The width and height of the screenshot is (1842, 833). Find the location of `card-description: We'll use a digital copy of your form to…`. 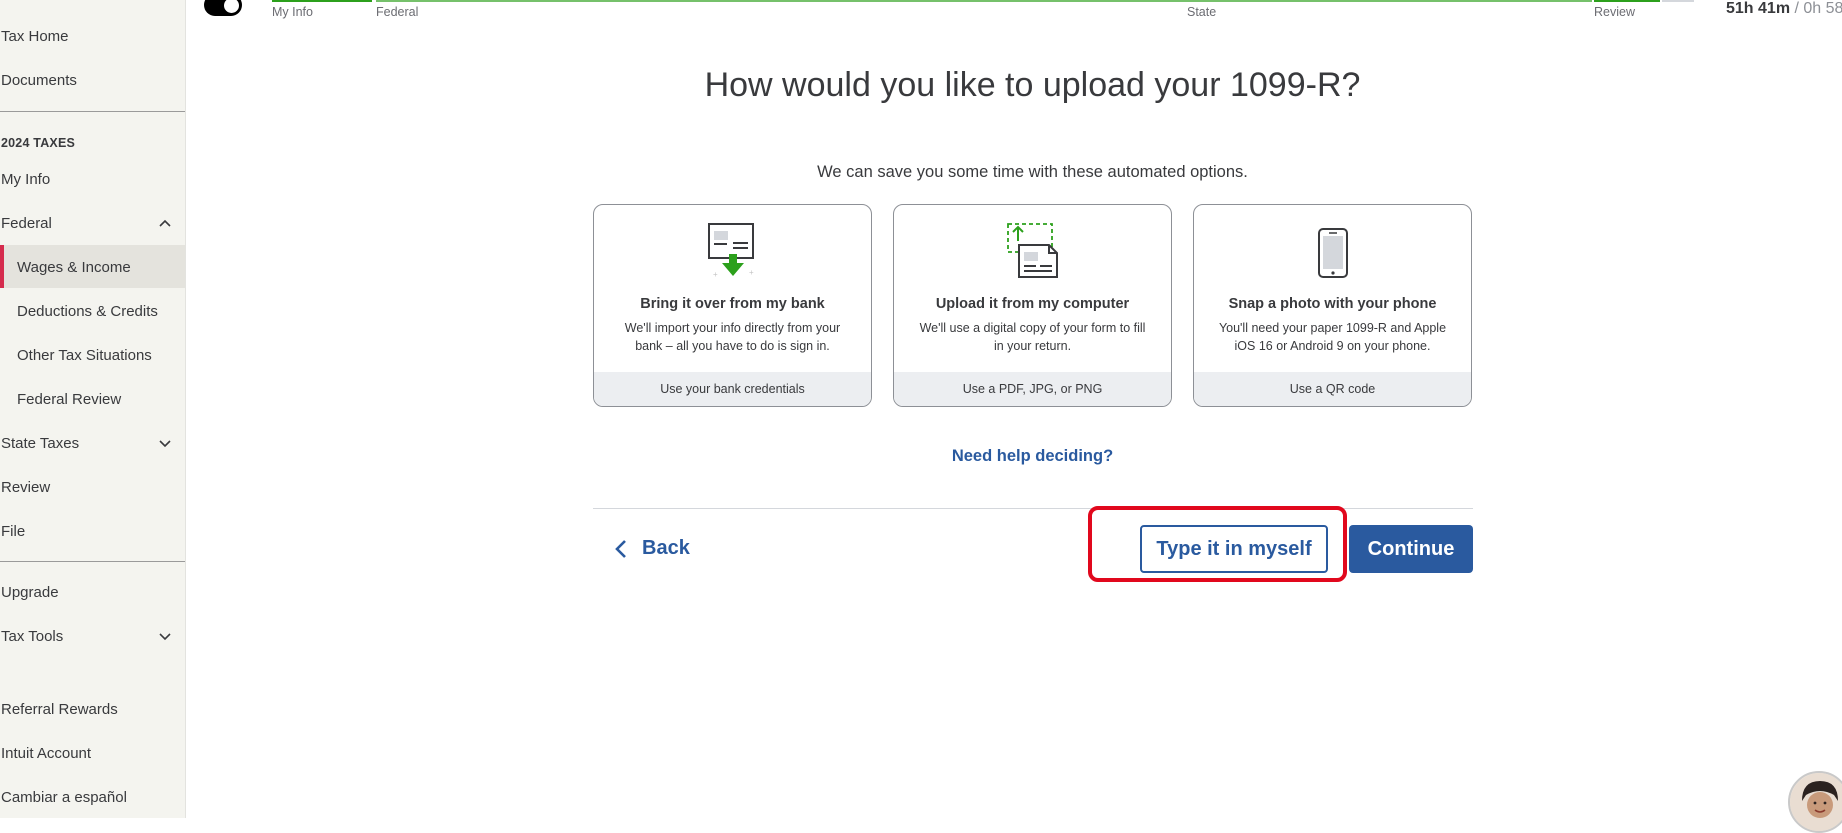

card-description: We'll use a digital copy of your form to… is located at coordinates (1032, 337).